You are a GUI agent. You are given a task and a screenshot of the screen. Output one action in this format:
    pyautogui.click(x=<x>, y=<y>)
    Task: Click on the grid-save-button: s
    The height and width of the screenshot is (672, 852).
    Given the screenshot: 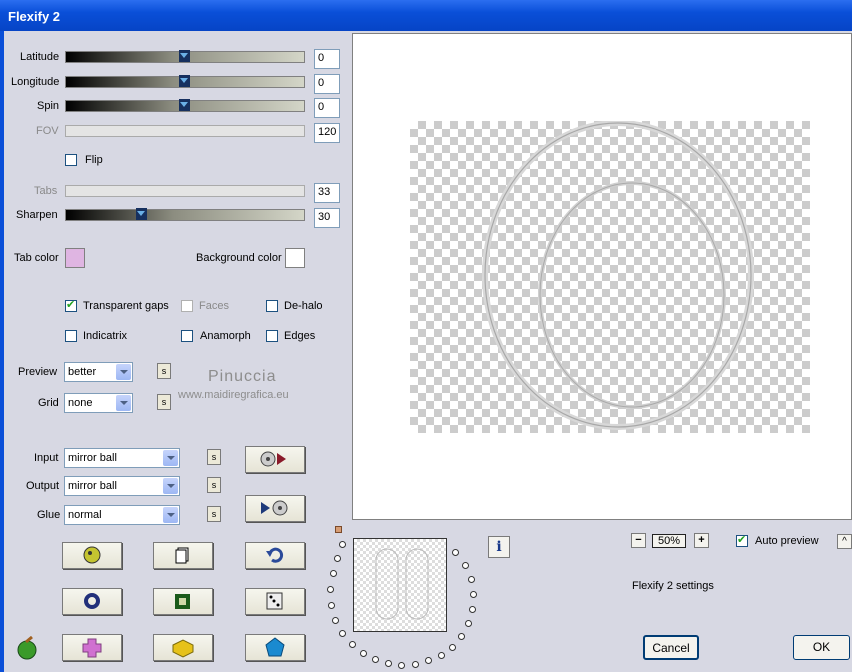 What is the action you would take?
    pyautogui.click(x=164, y=402)
    